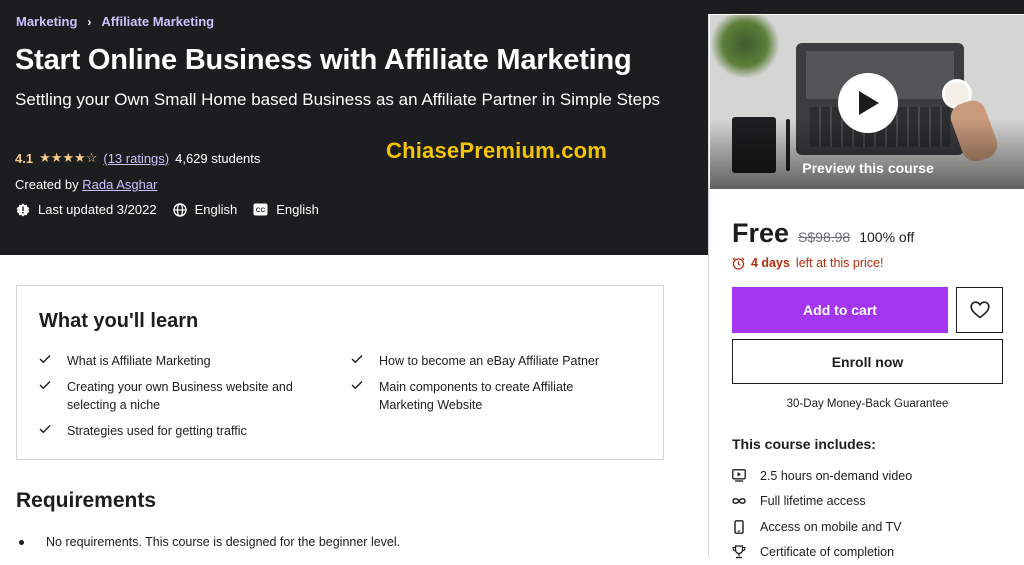 This screenshot has width=1024, height=565. I want to click on created-by: Created by Rada Asghar, so click(86, 184).